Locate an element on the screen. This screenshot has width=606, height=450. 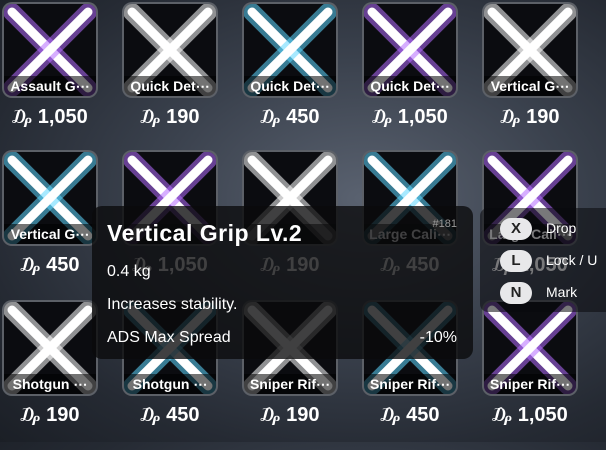
hint-mark-label: Mark is located at coordinates (562, 292).